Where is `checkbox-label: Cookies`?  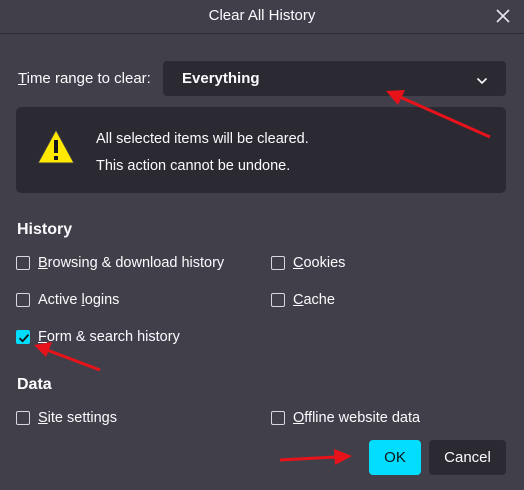 checkbox-label: Cookies is located at coordinates (319, 263).